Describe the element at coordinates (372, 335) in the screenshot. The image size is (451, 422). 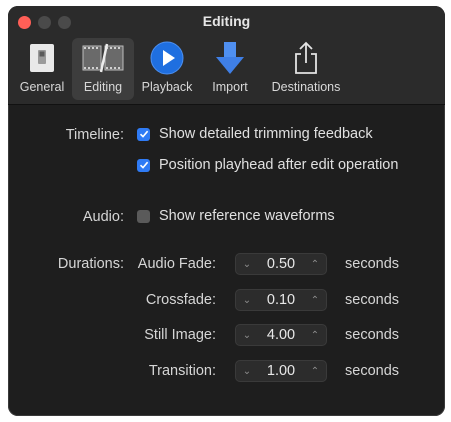
I see `still-image-unit: seconds` at that location.